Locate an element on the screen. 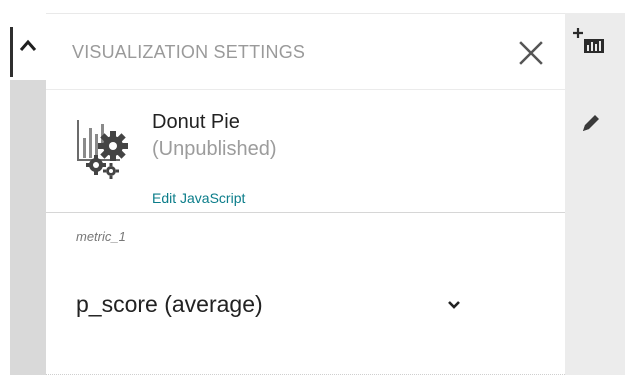 The height and width of the screenshot is (375, 625). add-chart-icon is located at coordinates (588, 40).